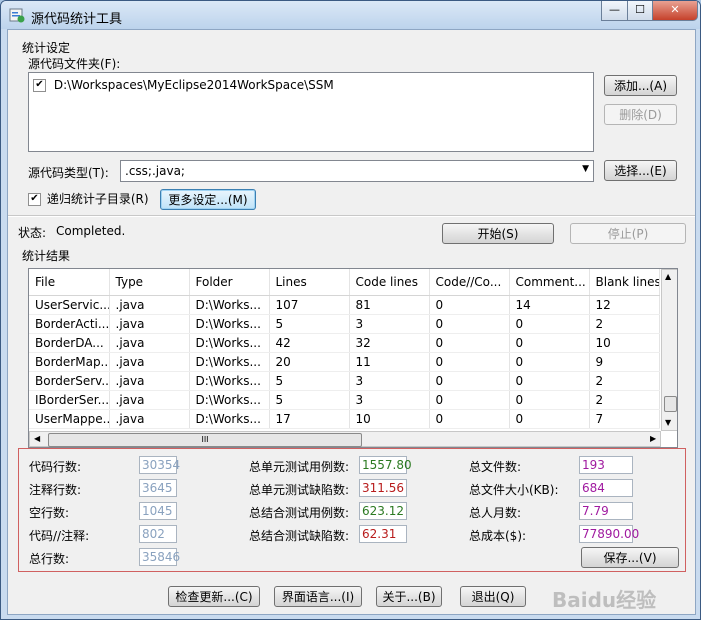 This screenshot has height=620, width=701. I want to click on start-button: 开始(S), so click(498, 233).